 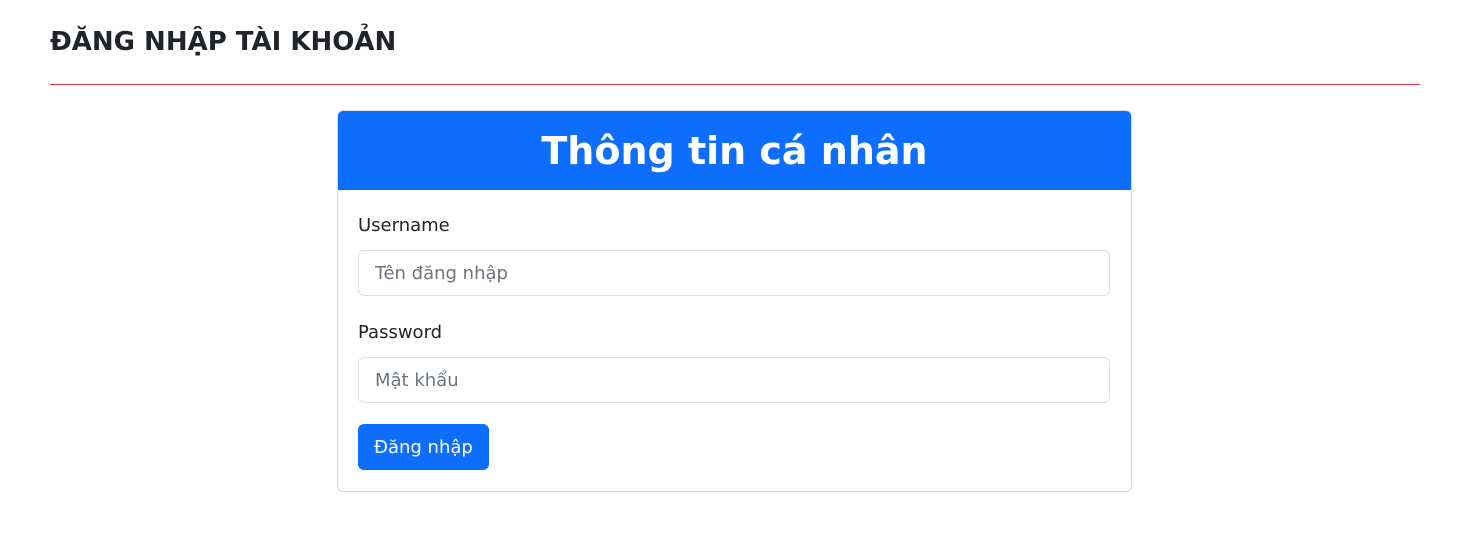 What do you see at coordinates (404, 225) in the screenshot?
I see `username-label: Username` at bounding box center [404, 225].